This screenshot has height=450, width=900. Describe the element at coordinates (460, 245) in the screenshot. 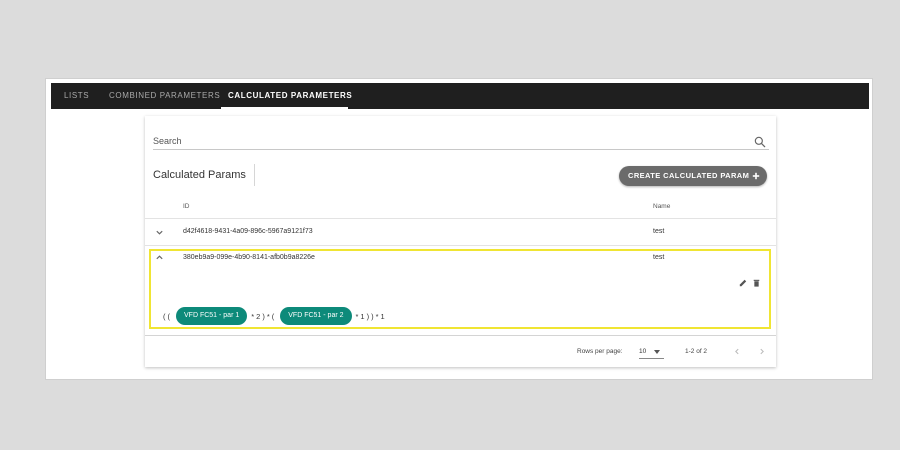

I see `row-divider` at that location.